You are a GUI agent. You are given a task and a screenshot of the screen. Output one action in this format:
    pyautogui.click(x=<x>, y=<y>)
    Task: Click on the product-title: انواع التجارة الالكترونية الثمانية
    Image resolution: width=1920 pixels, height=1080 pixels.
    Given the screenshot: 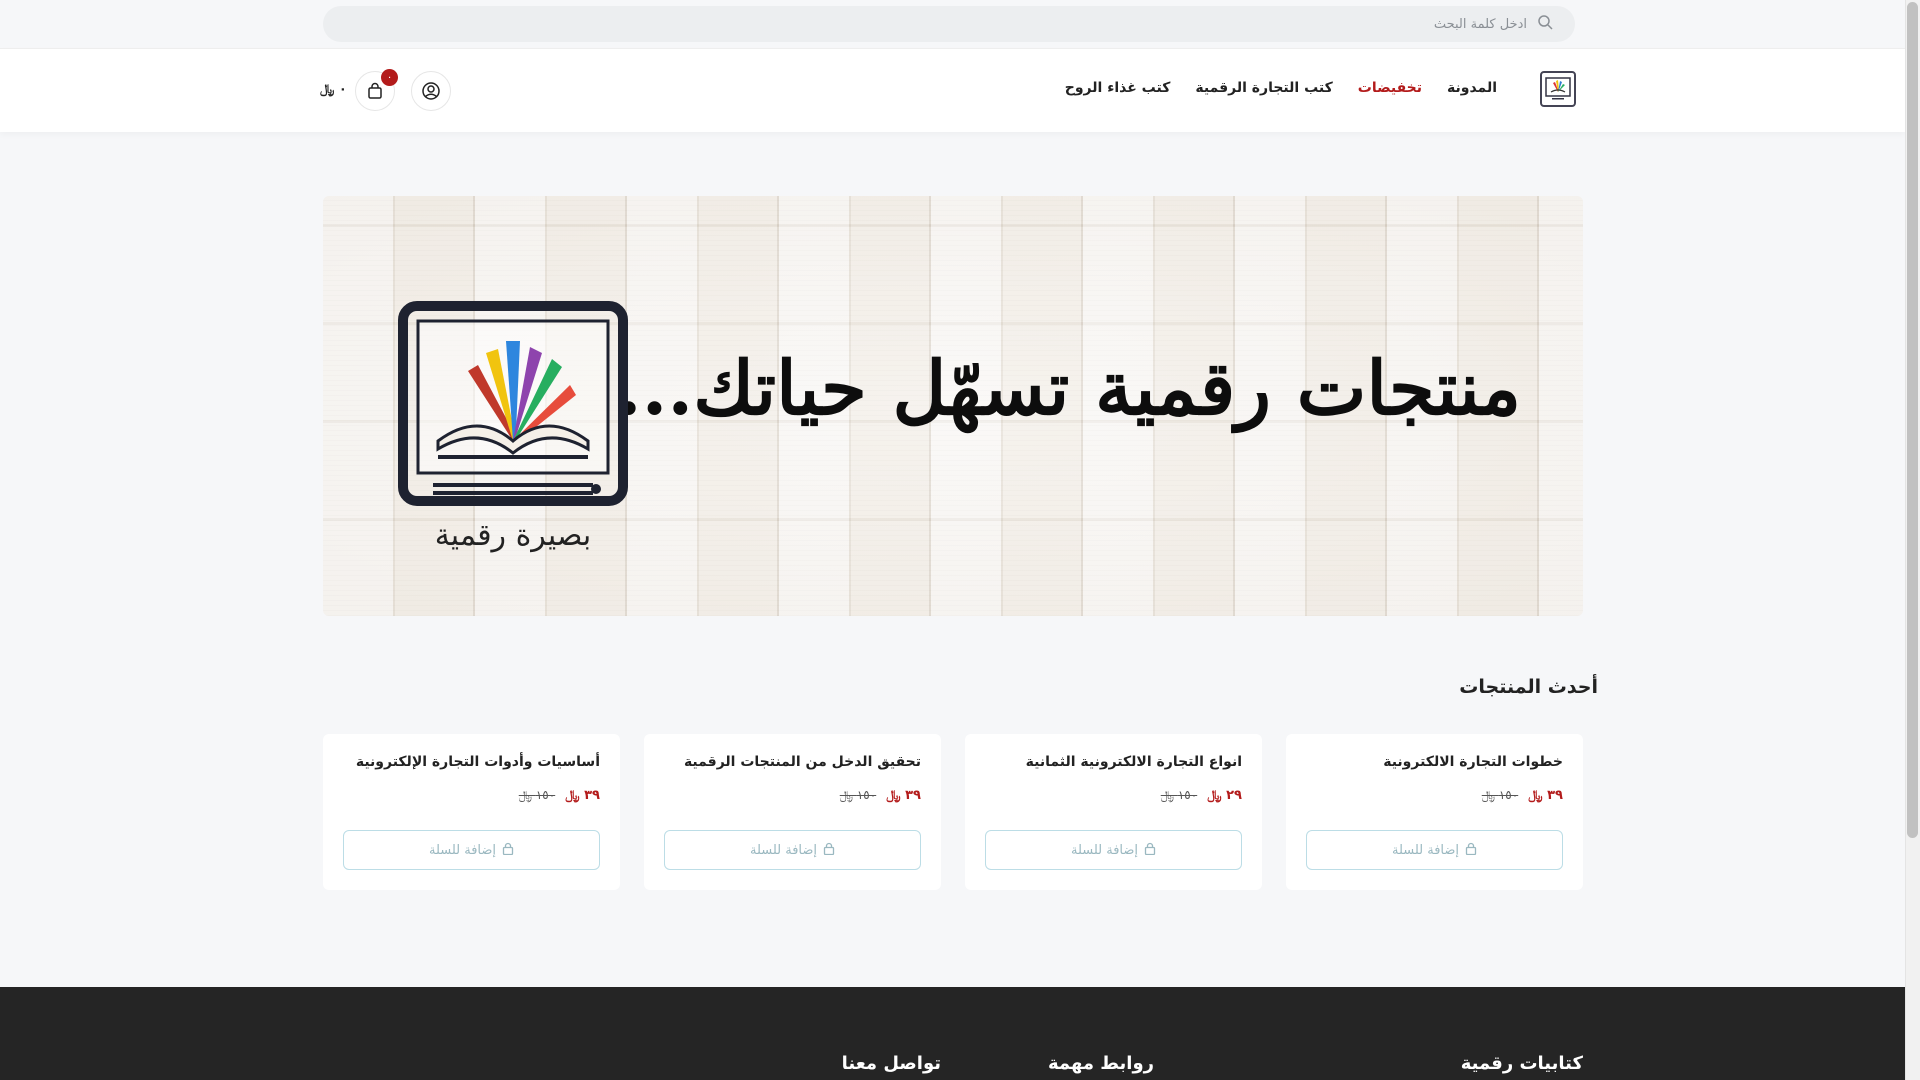 What is the action you would take?
    pyautogui.click(x=1113, y=765)
    